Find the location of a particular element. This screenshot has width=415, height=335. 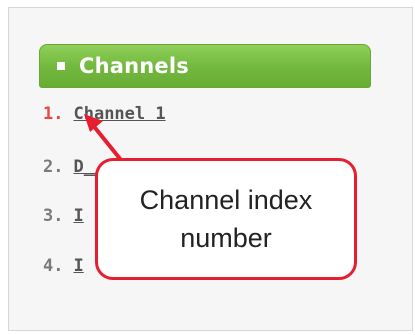

channel-index-1: 1. is located at coordinates (53, 114).